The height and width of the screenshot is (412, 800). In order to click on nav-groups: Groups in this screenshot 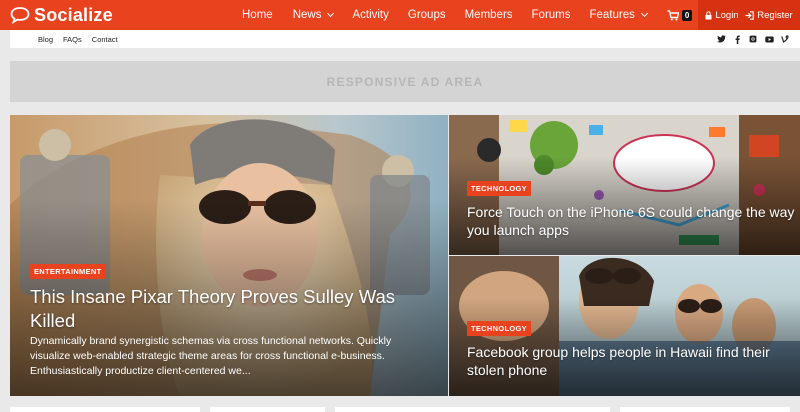, I will do `click(427, 15)`.